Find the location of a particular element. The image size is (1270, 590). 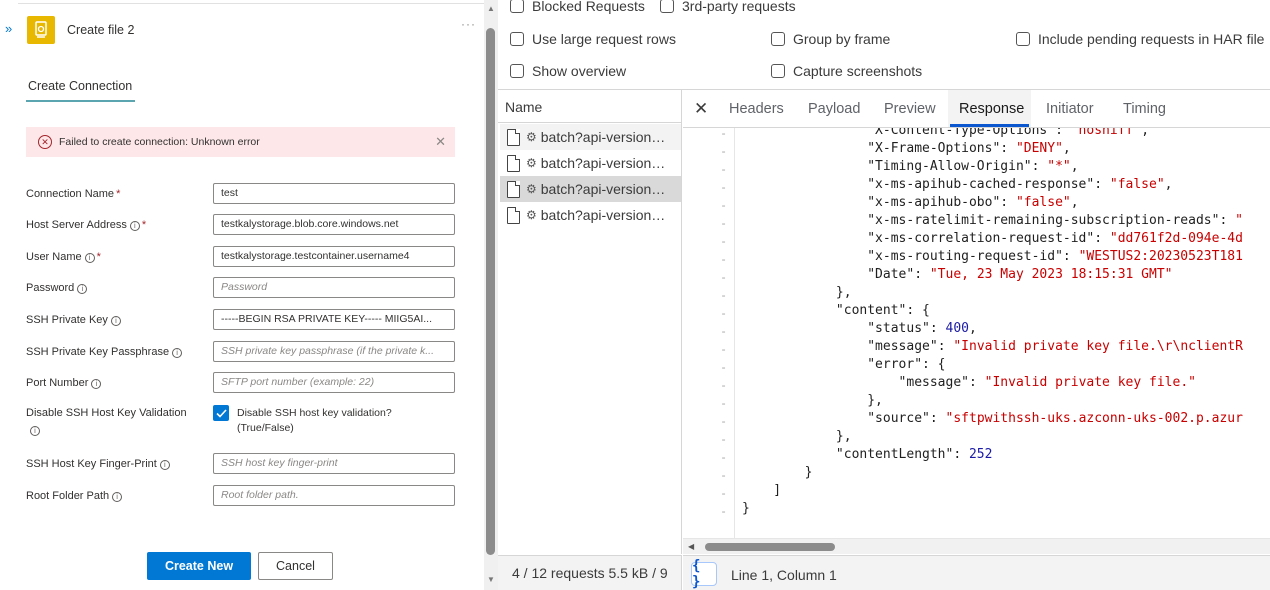

tab-initiator: Initiator is located at coordinates (1070, 109).